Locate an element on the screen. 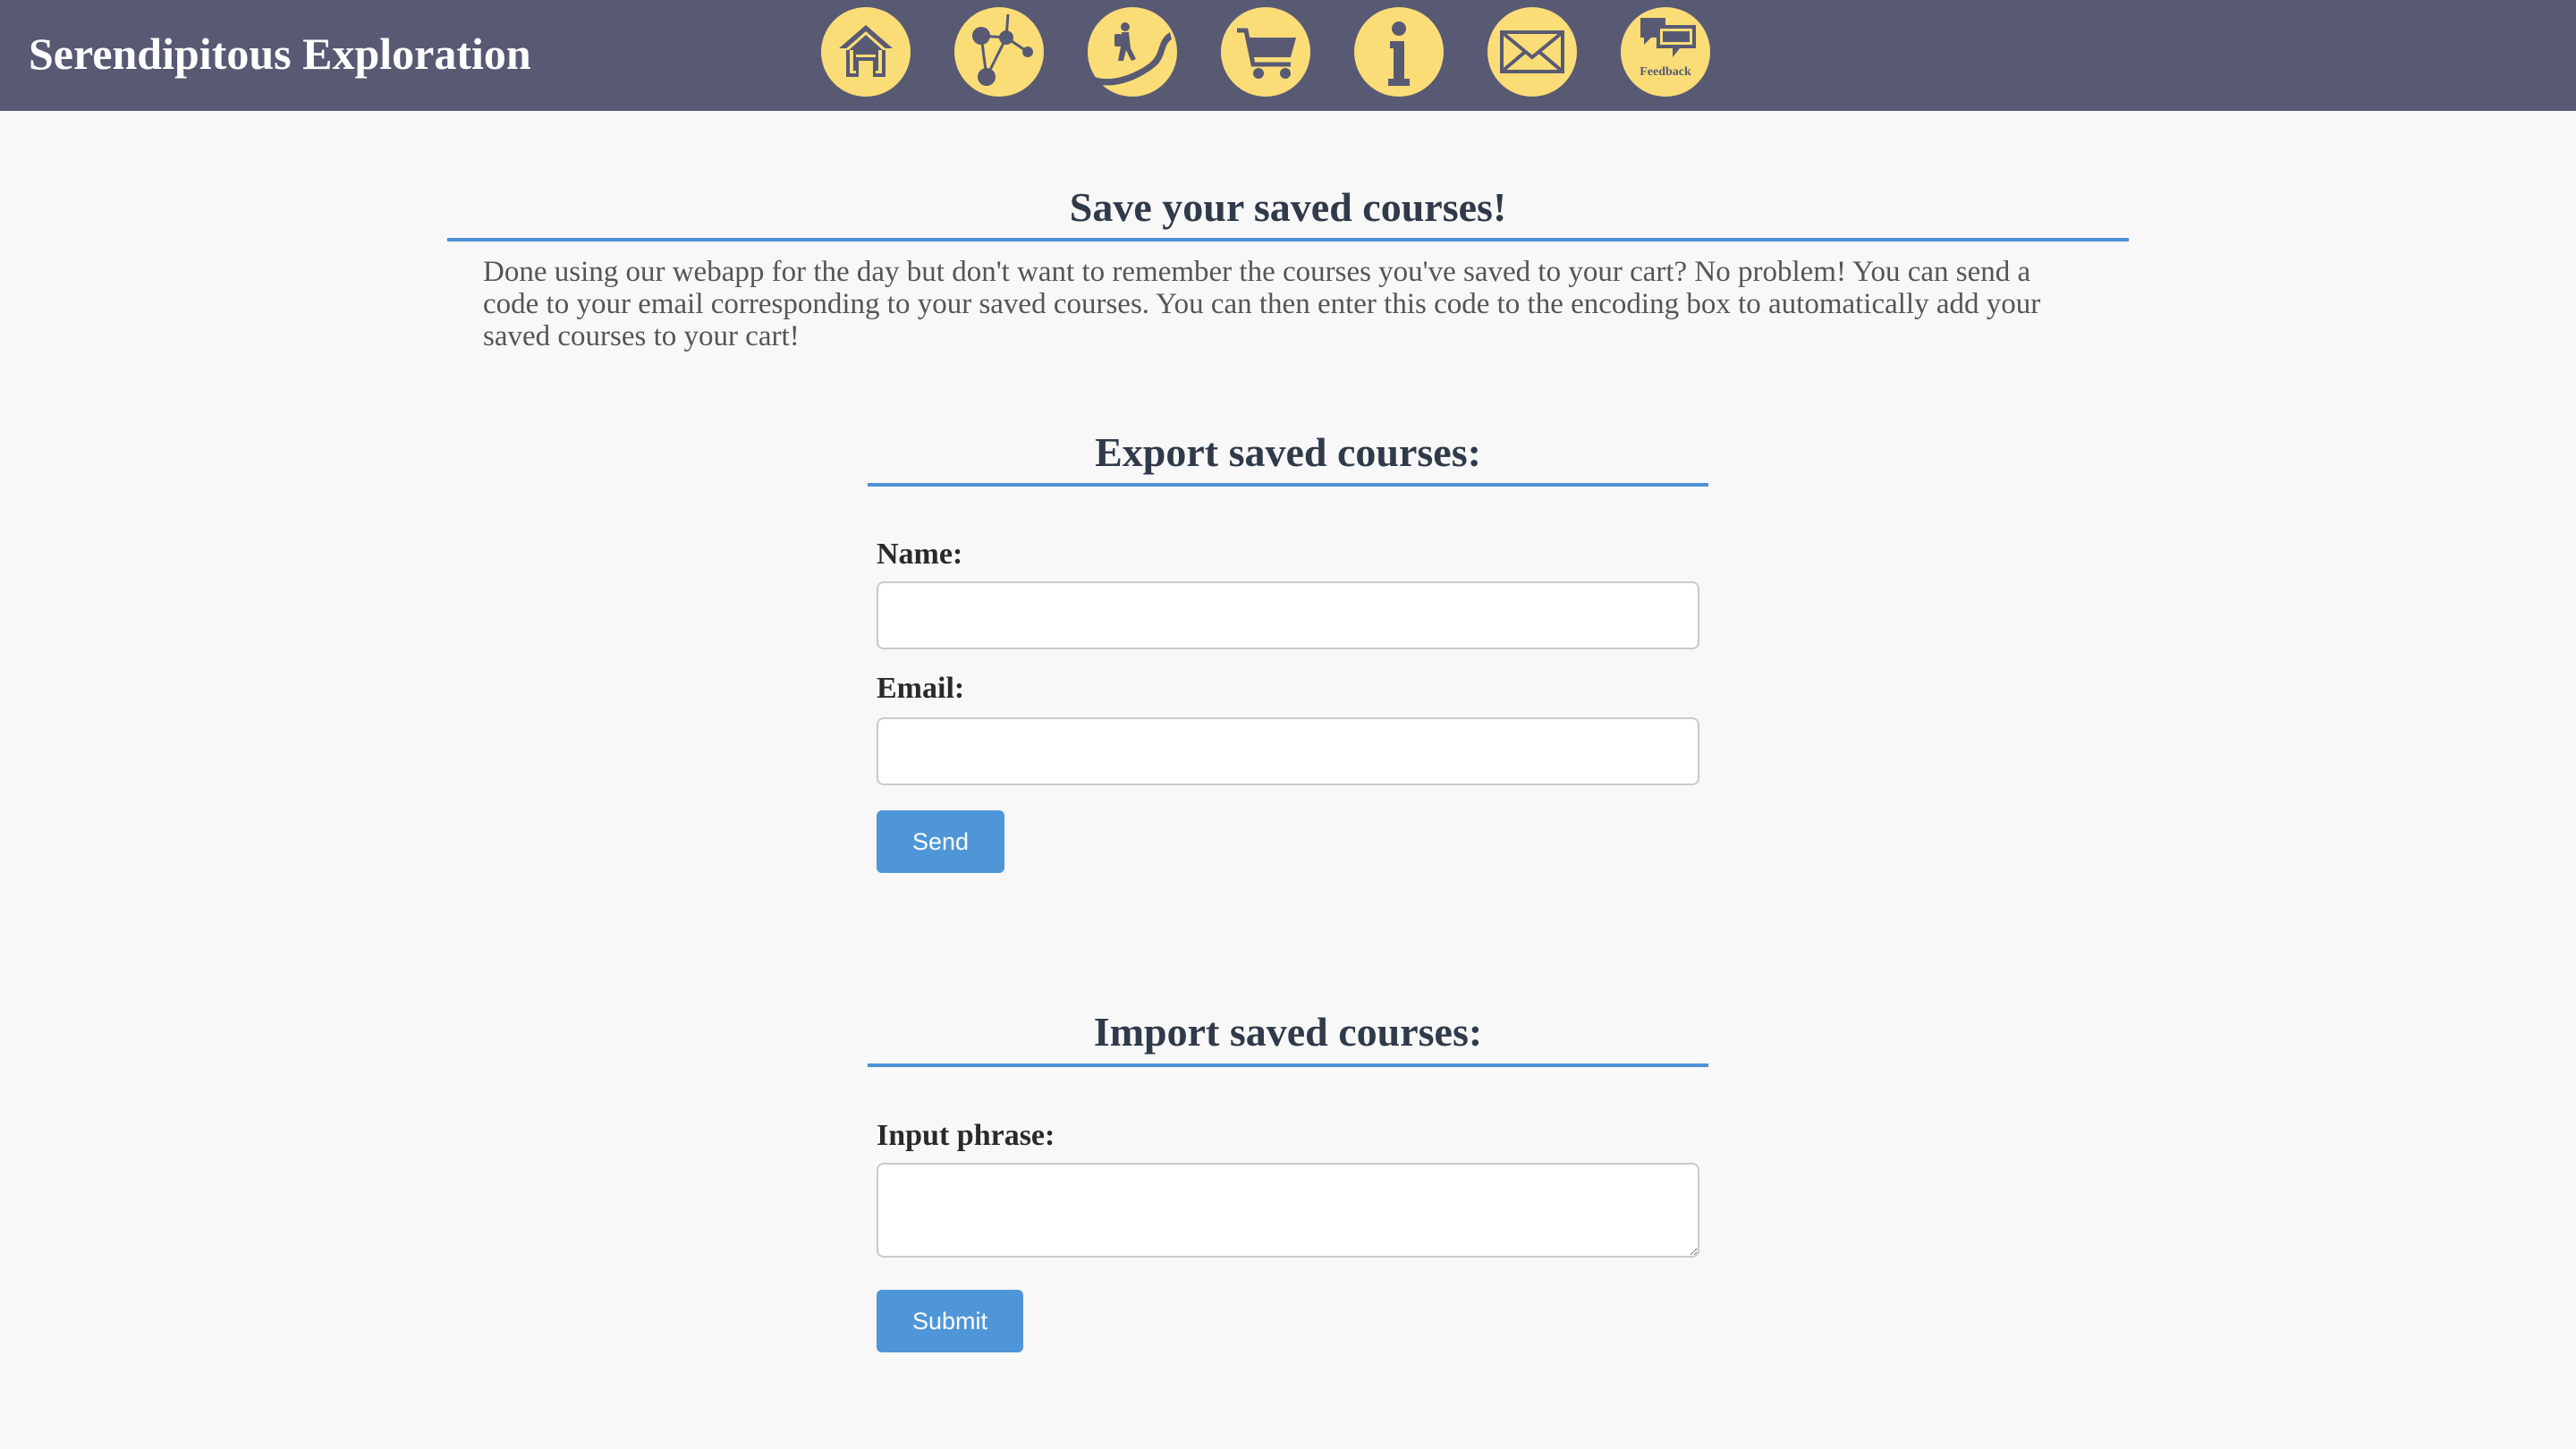 This screenshot has width=2576, height=1449. email-input is located at coordinates (1288, 751).